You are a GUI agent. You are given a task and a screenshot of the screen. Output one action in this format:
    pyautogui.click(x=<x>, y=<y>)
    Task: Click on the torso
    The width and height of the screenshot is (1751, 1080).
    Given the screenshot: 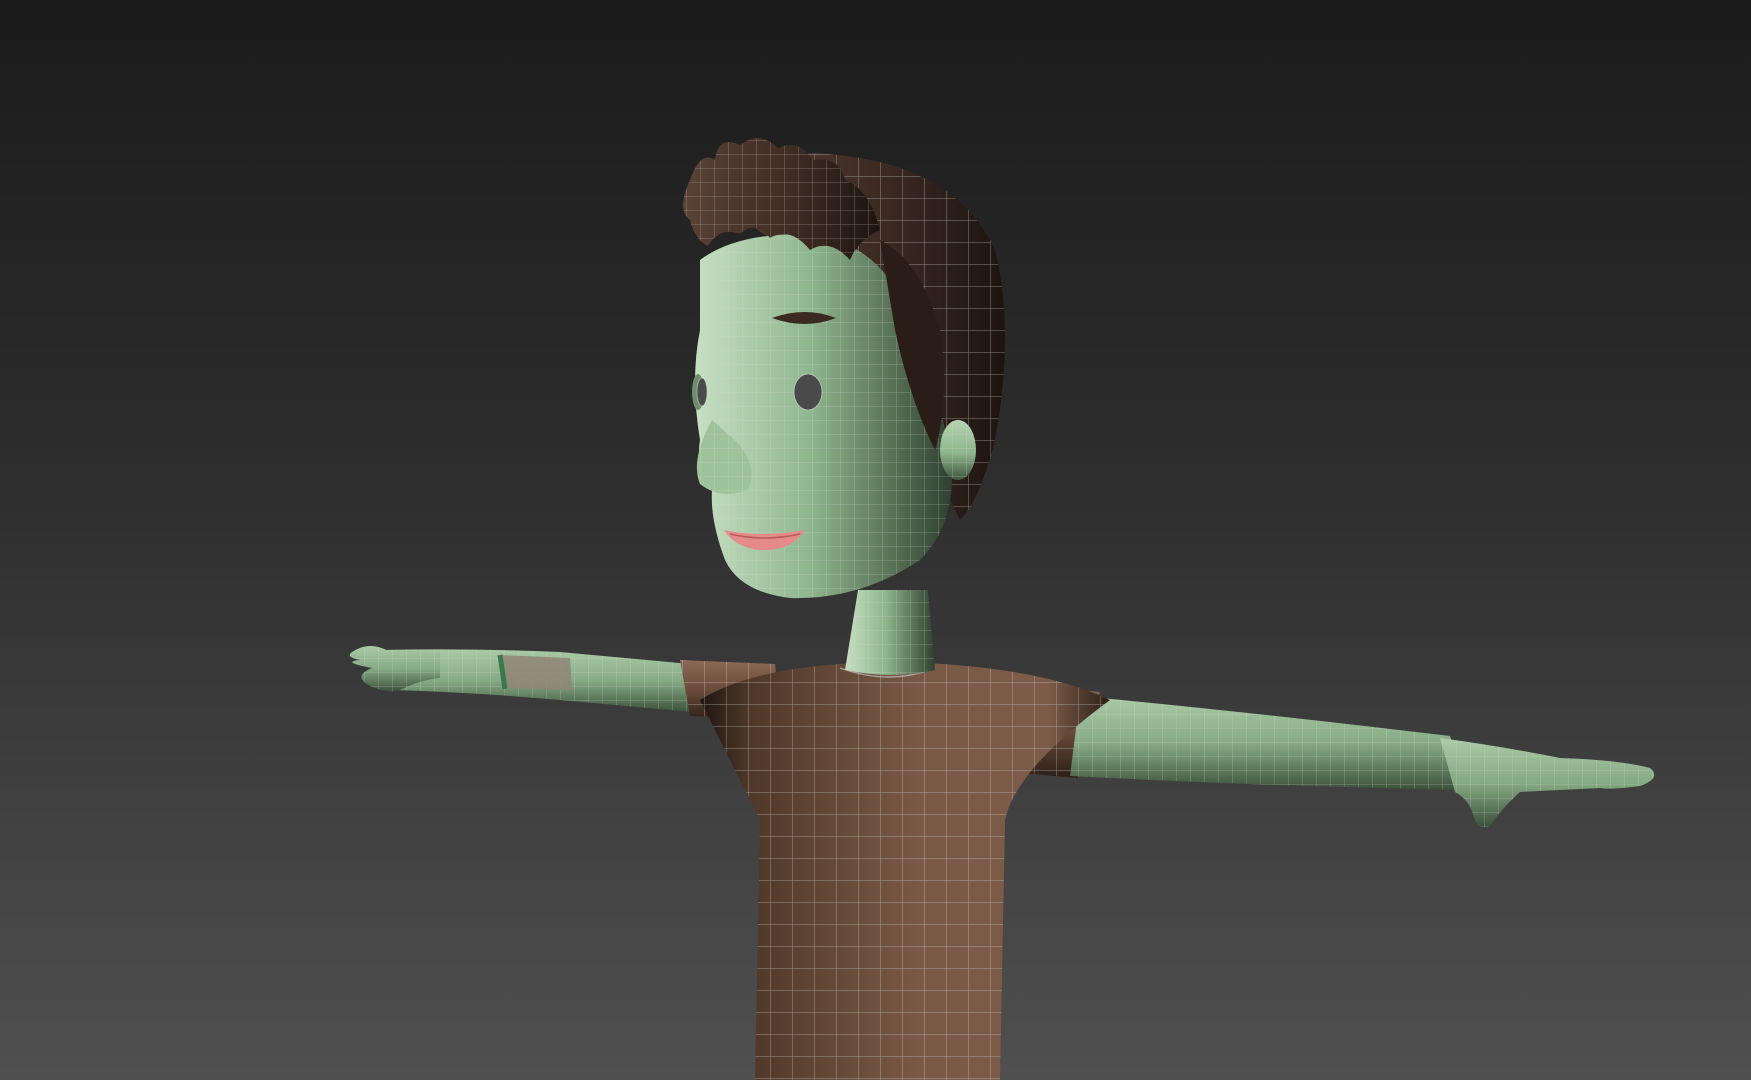 What is the action you would take?
    pyautogui.click(x=905, y=871)
    